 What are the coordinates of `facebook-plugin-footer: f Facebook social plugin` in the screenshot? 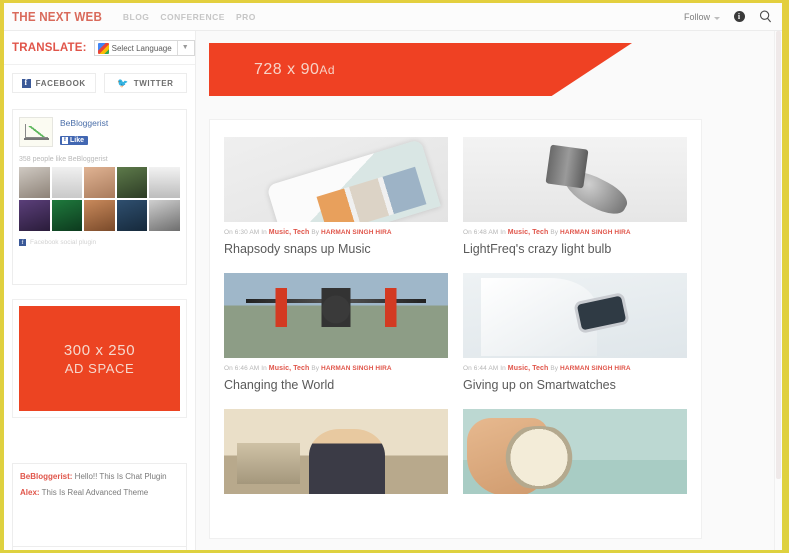 It's located at (99, 242).